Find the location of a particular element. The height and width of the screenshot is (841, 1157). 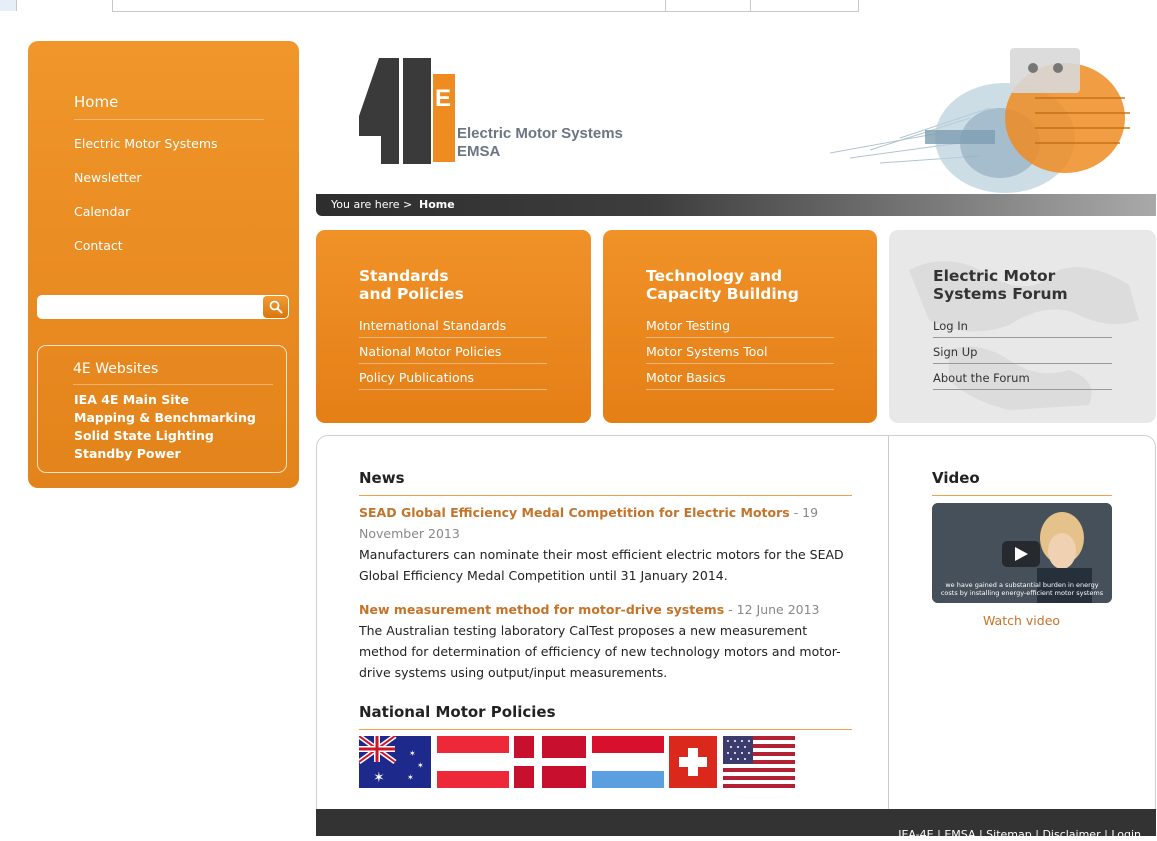

link-motor-testing: Motor Testing is located at coordinates (688, 325).